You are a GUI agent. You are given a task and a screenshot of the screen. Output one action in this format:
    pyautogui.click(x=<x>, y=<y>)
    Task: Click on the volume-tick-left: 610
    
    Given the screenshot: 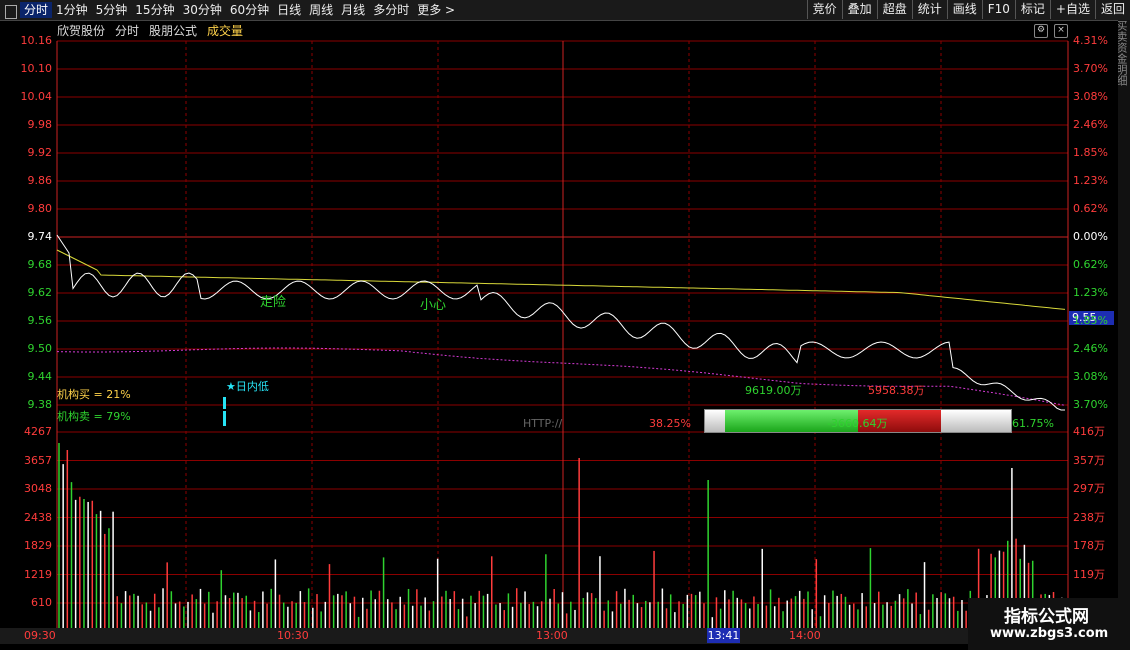 What is the action you would take?
    pyautogui.click(x=41, y=602)
    